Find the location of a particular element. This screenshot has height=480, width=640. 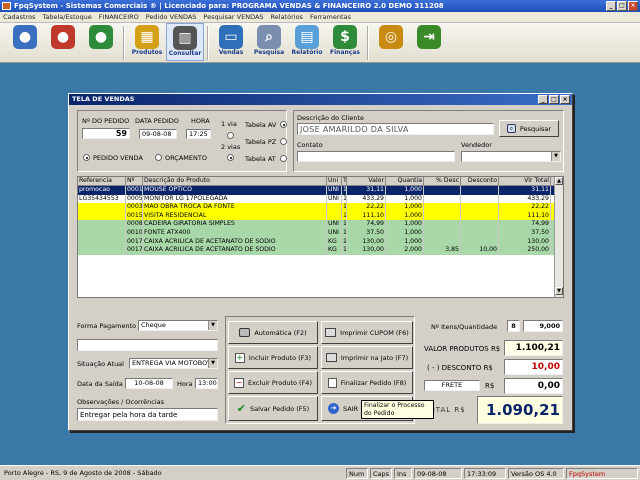

via2-radio is located at coordinates (230, 157).